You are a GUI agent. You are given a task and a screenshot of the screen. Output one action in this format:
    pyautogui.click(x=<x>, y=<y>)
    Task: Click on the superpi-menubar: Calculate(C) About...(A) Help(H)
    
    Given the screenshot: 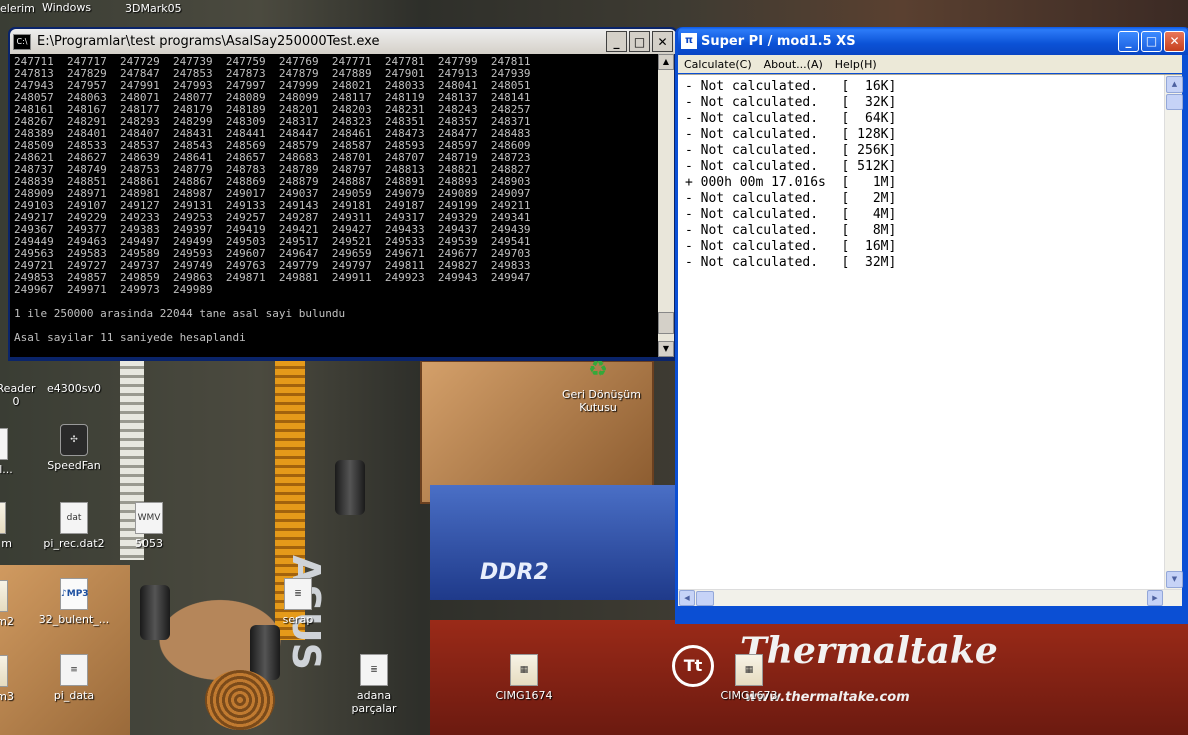 What is the action you would take?
    pyautogui.click(x=930, y=64)
    